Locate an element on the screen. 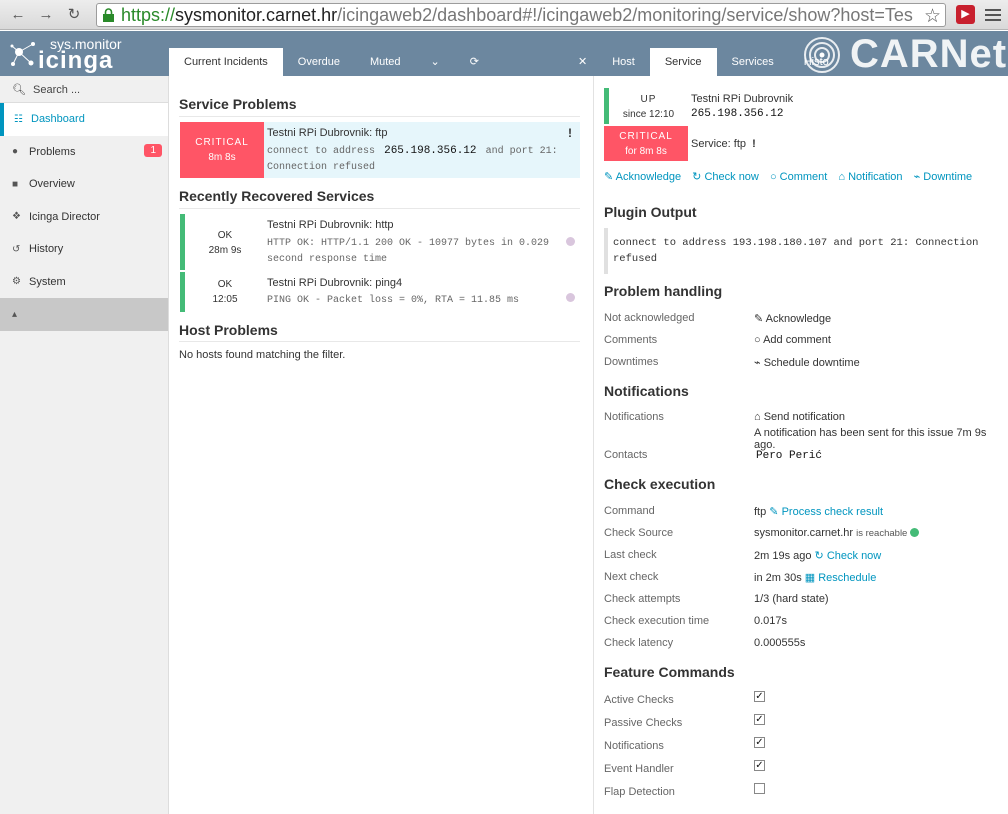 This screenshot has width=1008, height=814. event-handler-checkbox: ✓ is located at coordinates (759, 765).